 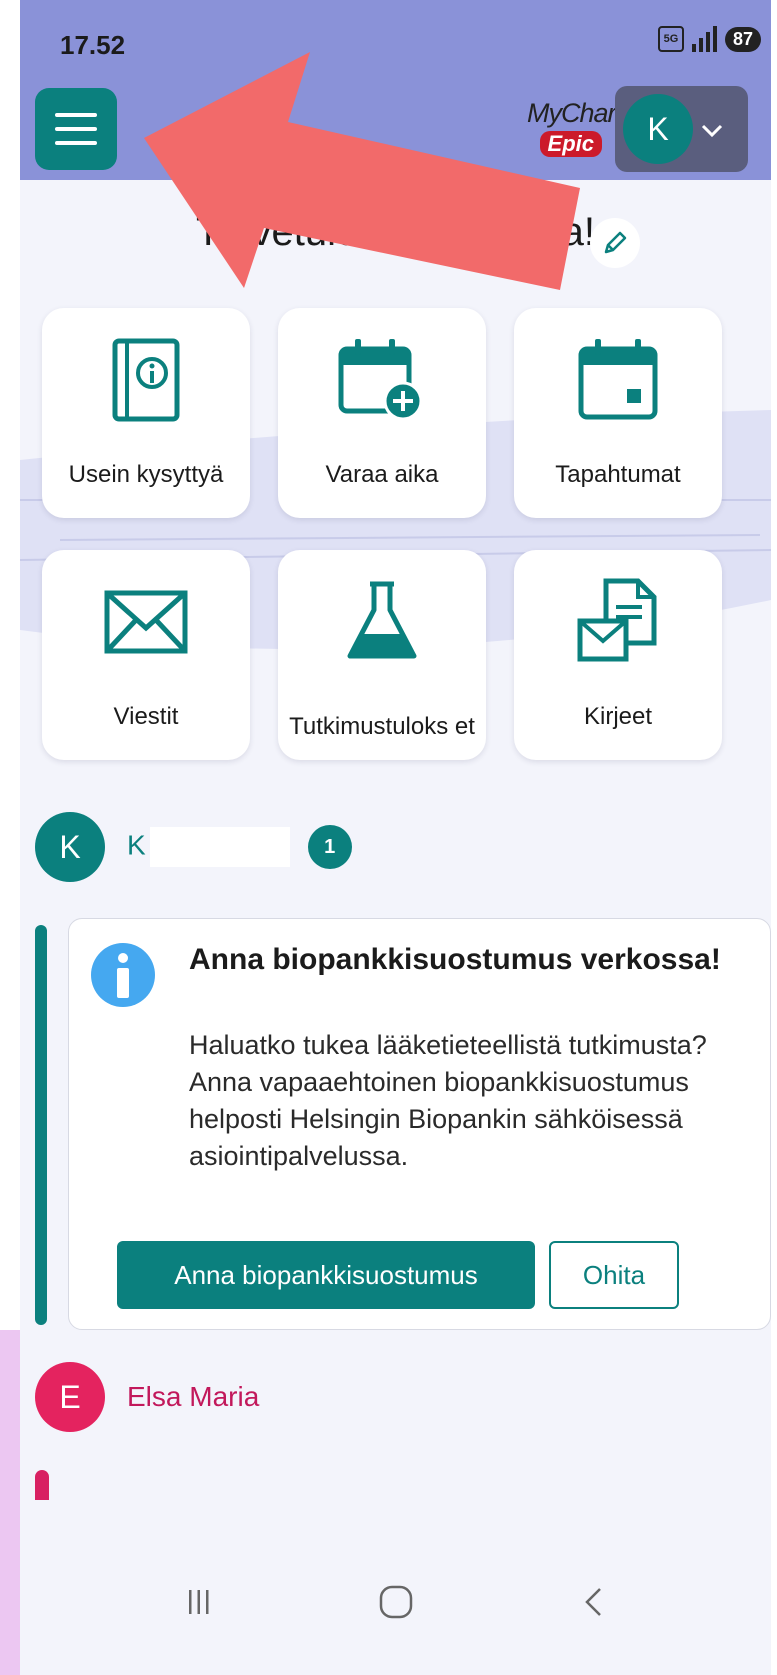 What do you see at coordinates (146, 622) in the screenshot?
I see `envelope-icon` at bounding box center [146, 622].